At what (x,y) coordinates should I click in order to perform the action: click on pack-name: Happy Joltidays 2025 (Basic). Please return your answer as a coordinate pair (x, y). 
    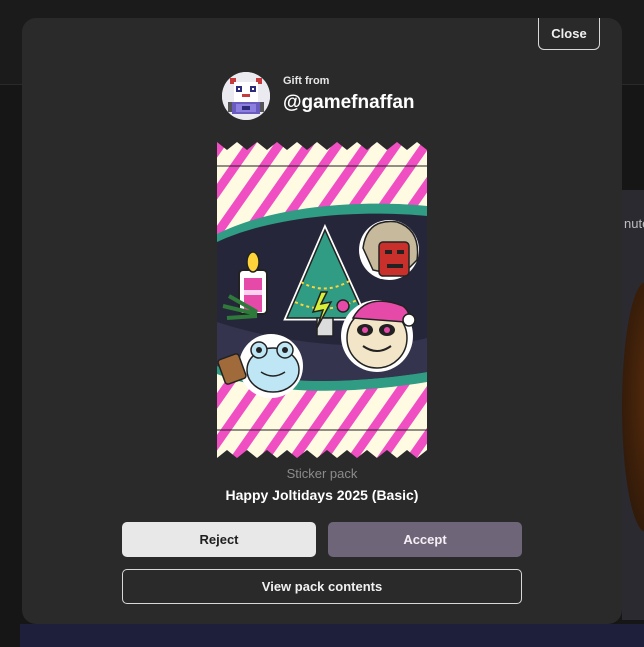
    Looking at the image, I should click on (322, 495).